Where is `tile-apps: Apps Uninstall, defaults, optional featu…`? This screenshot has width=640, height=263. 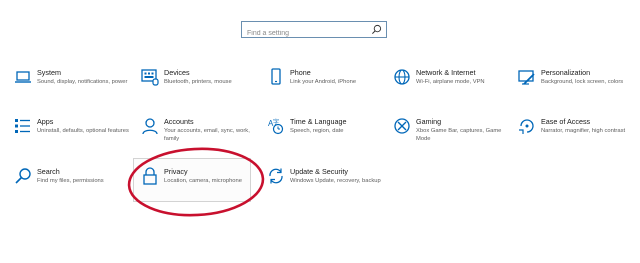
tile-apps: Apps Uninstall, defaults, optional featu… is located at coordinates (73, 134).